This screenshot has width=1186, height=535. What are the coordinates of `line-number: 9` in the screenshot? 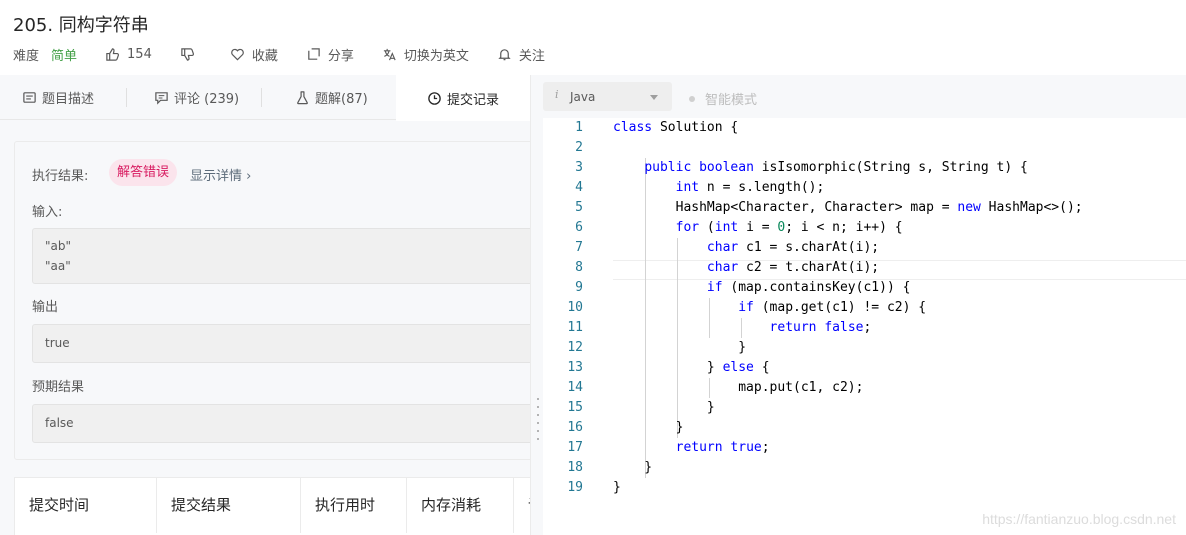 It's located at (579, 287).